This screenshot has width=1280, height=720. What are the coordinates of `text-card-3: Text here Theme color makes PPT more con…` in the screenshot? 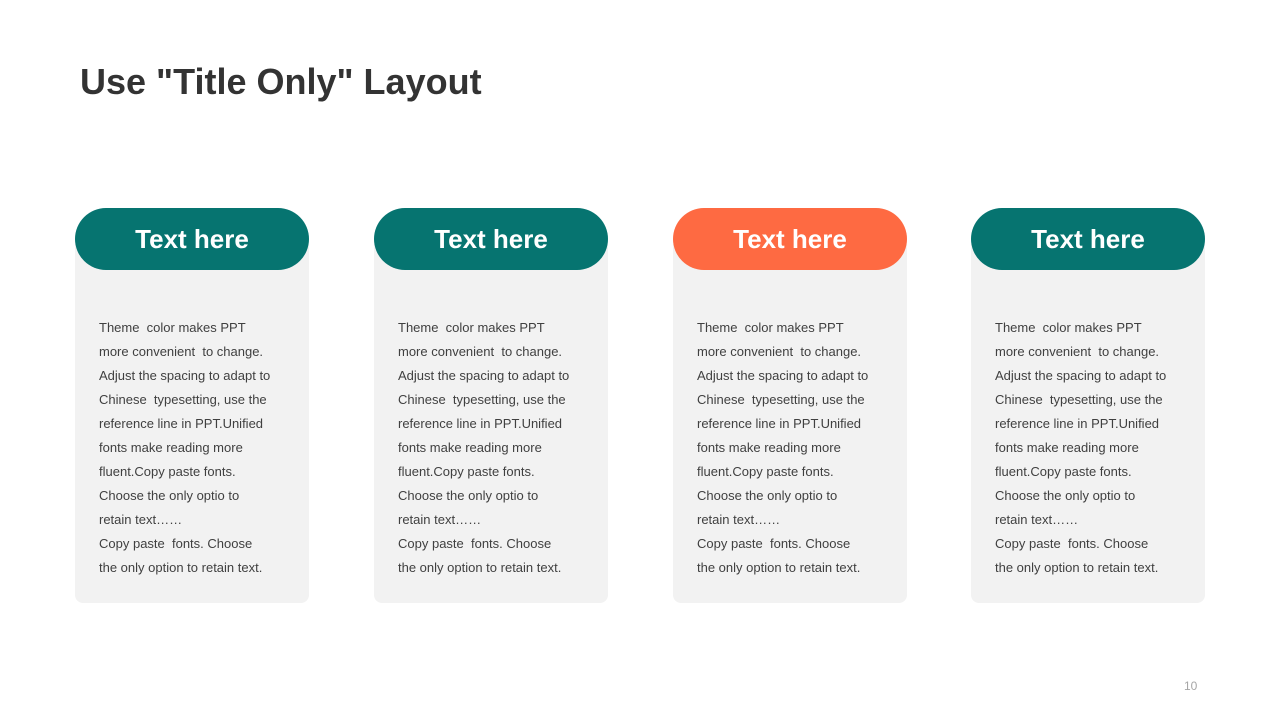 It's located at (790, 405).